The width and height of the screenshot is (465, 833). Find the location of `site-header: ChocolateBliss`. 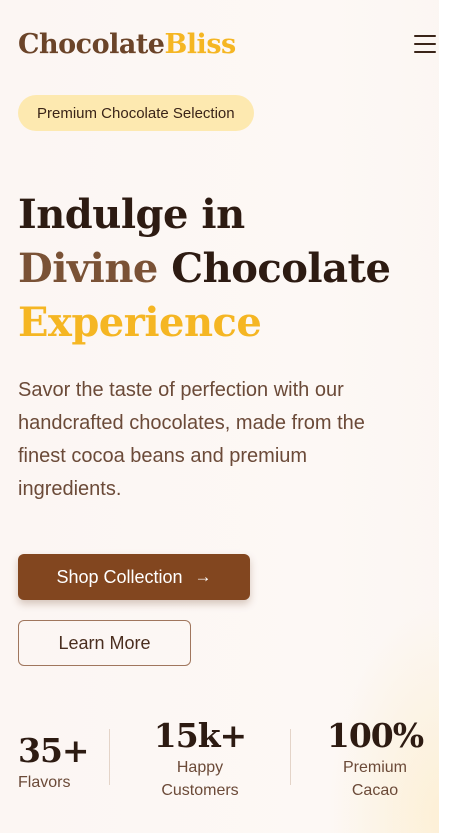

site-header: ChocolateBliss is located at coordinates (228, 44).